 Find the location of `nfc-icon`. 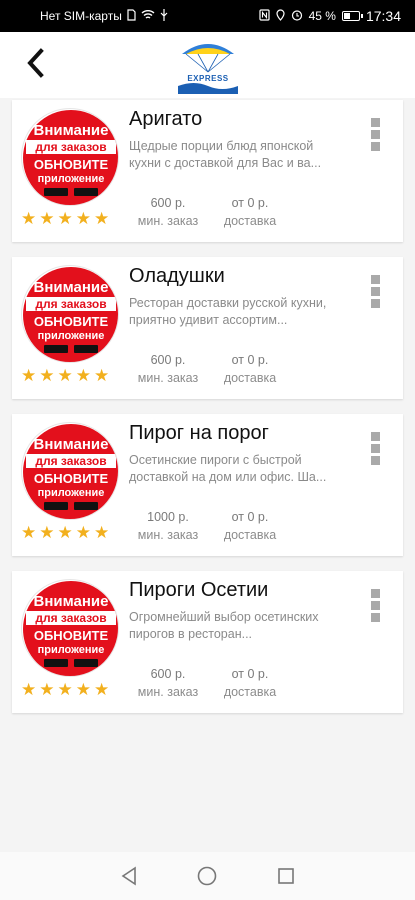

nfc-icon is located at coordinates (264, 16).